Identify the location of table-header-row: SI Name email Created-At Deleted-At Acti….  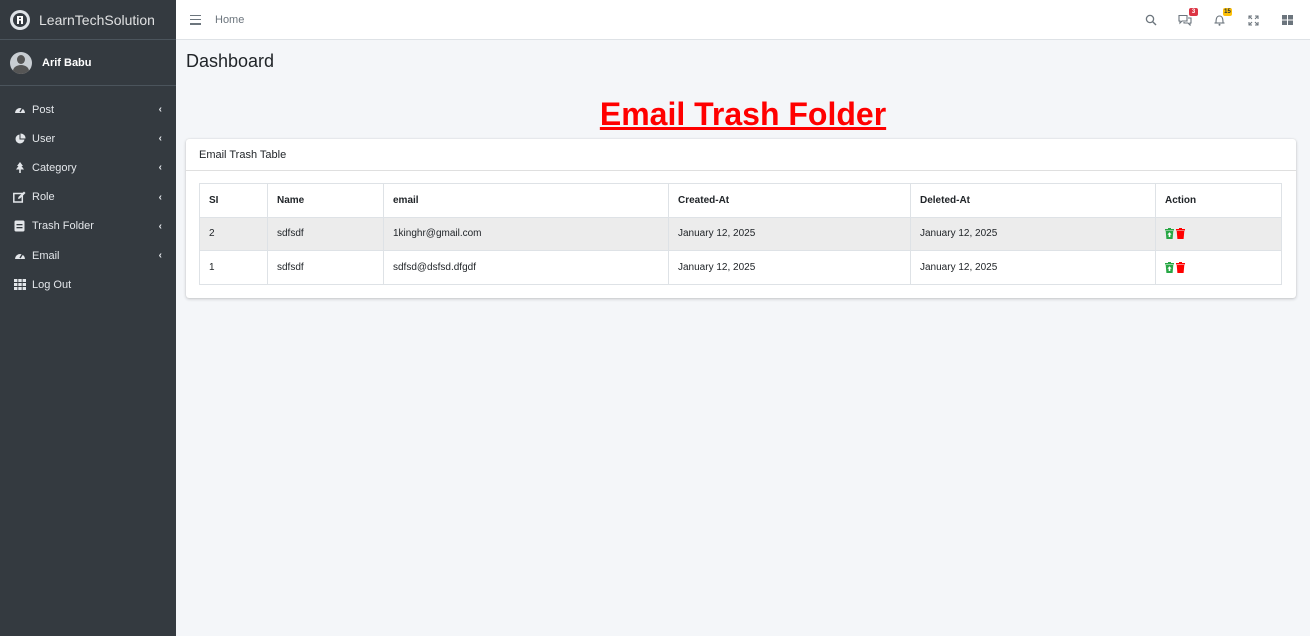
(740, 200).